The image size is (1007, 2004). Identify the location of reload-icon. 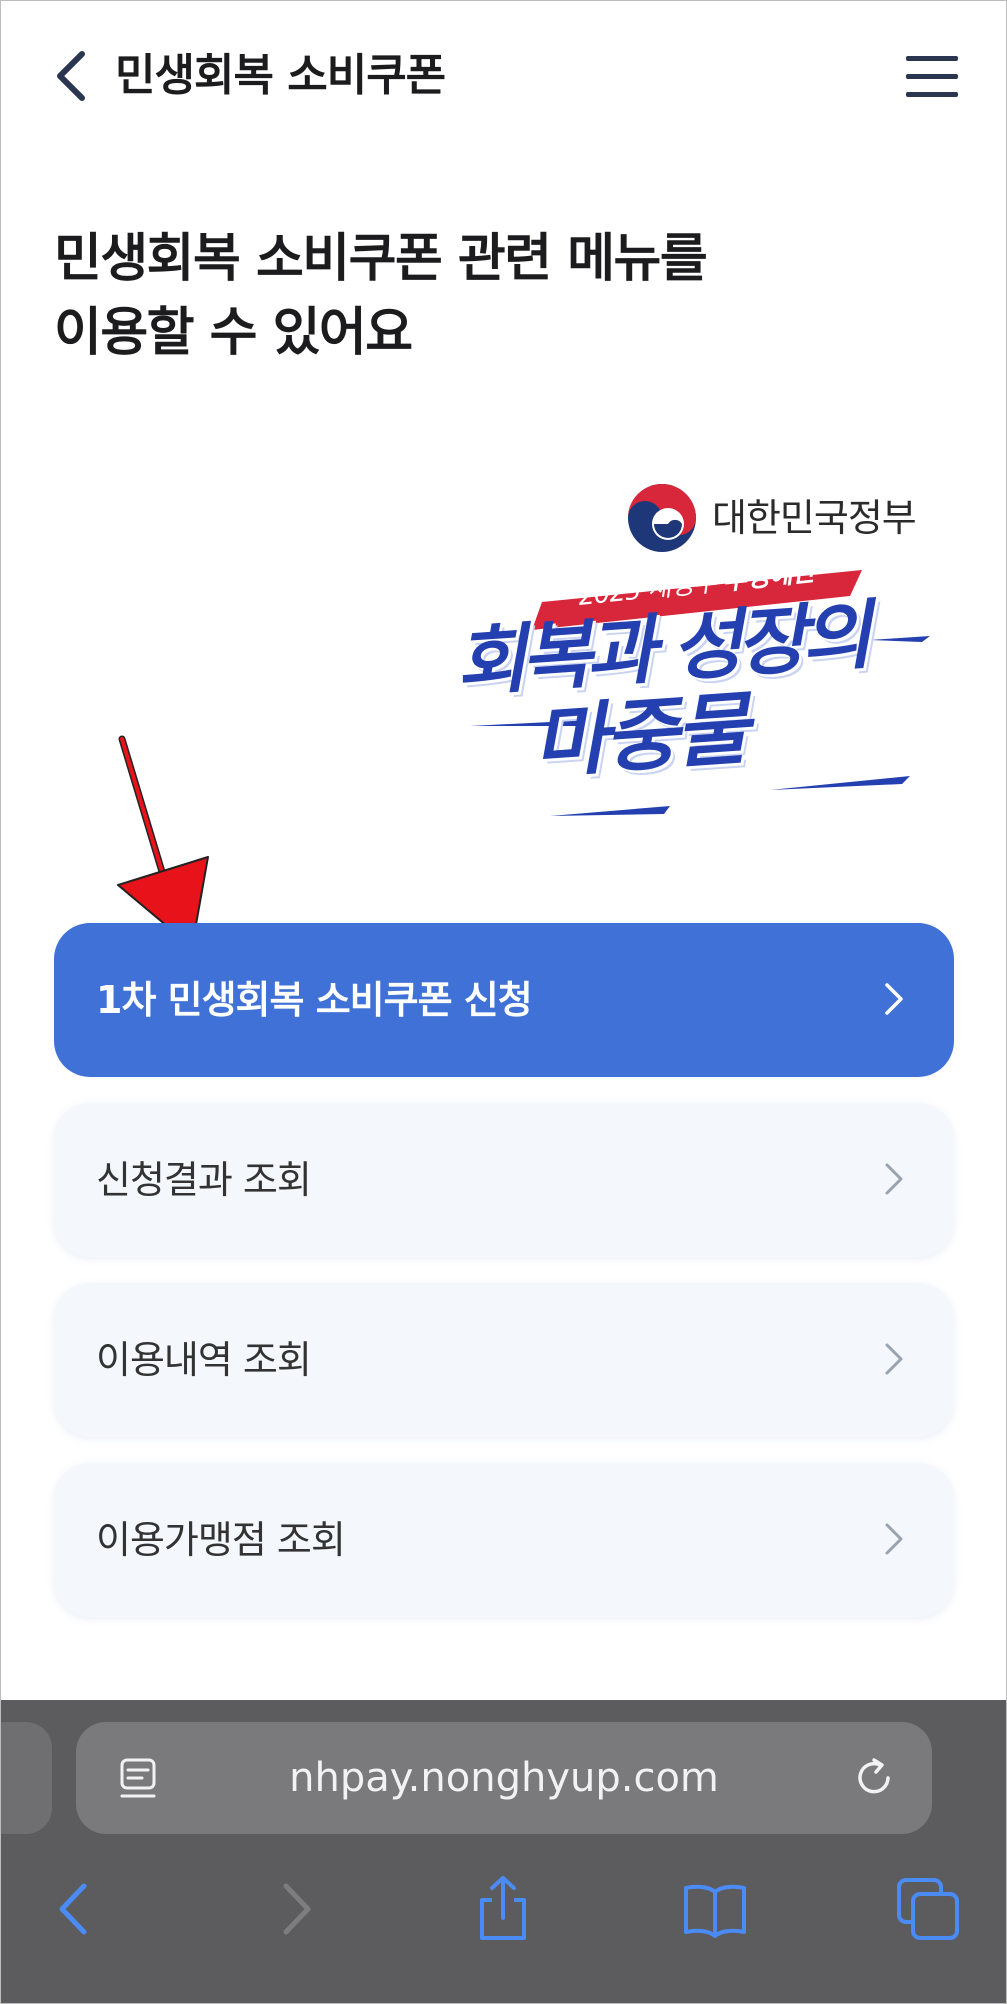
(875, 1779).